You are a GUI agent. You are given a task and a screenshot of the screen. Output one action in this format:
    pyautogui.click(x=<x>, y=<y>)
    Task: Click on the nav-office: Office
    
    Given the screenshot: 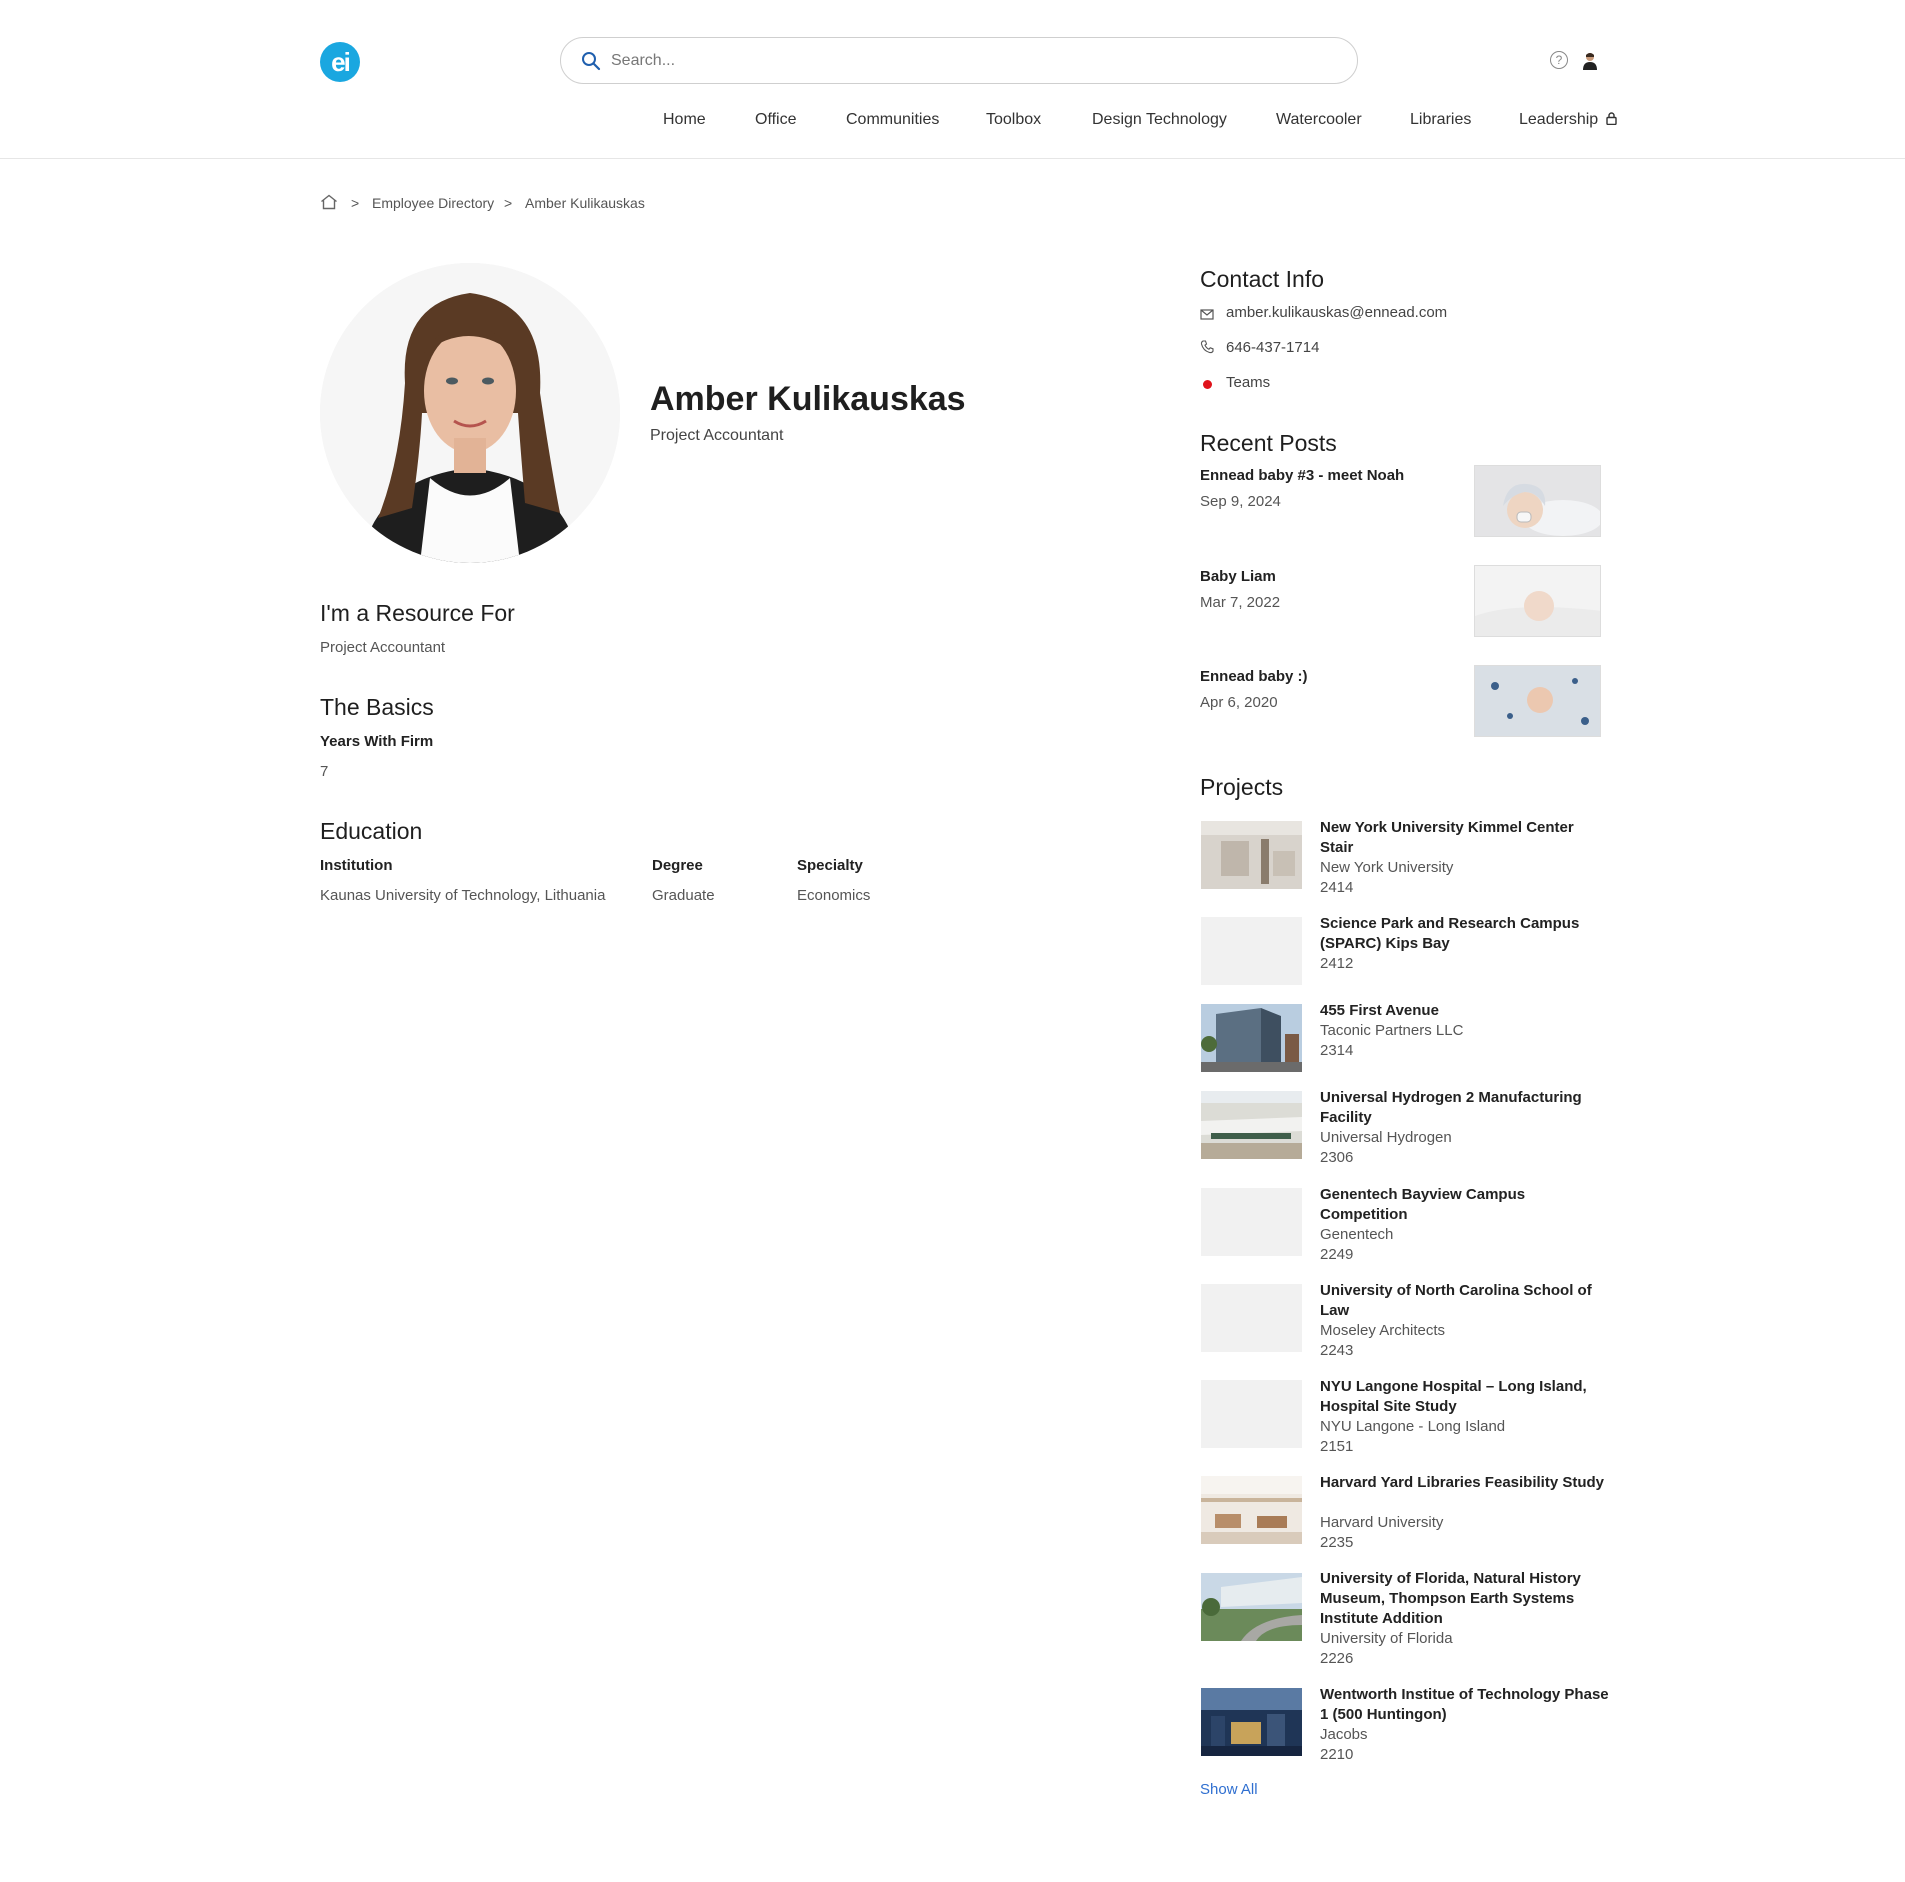 What is the action you would take?
    pyautogui.click(x=776, y=120)
    